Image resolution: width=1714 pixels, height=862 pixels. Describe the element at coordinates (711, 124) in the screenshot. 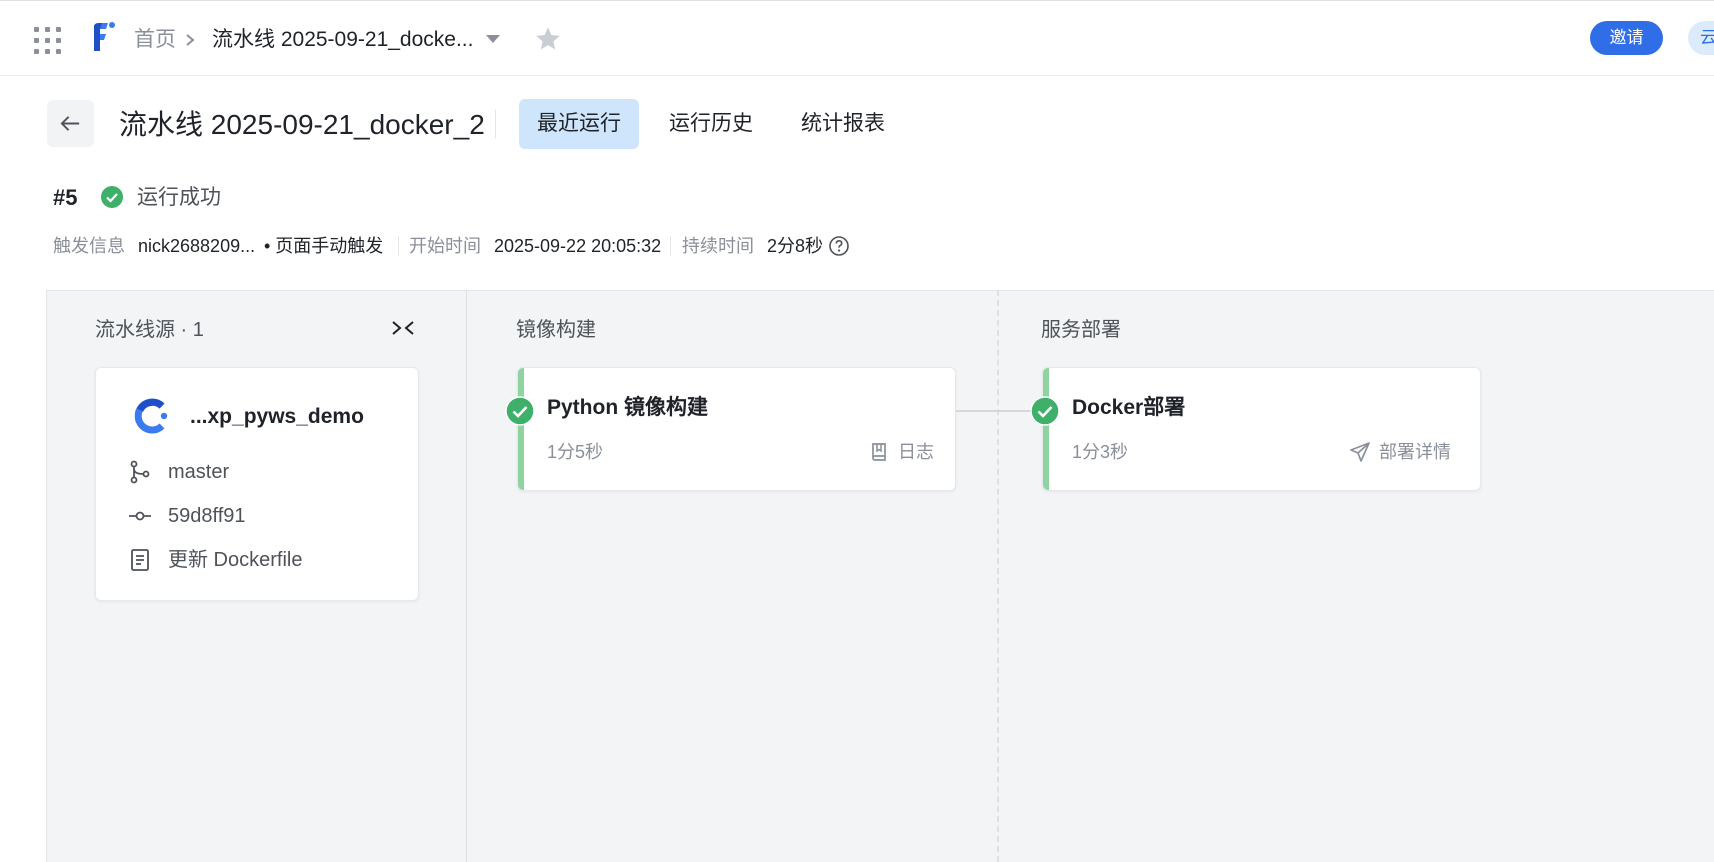

I see `tab-run-history: 运行历史` at that location.